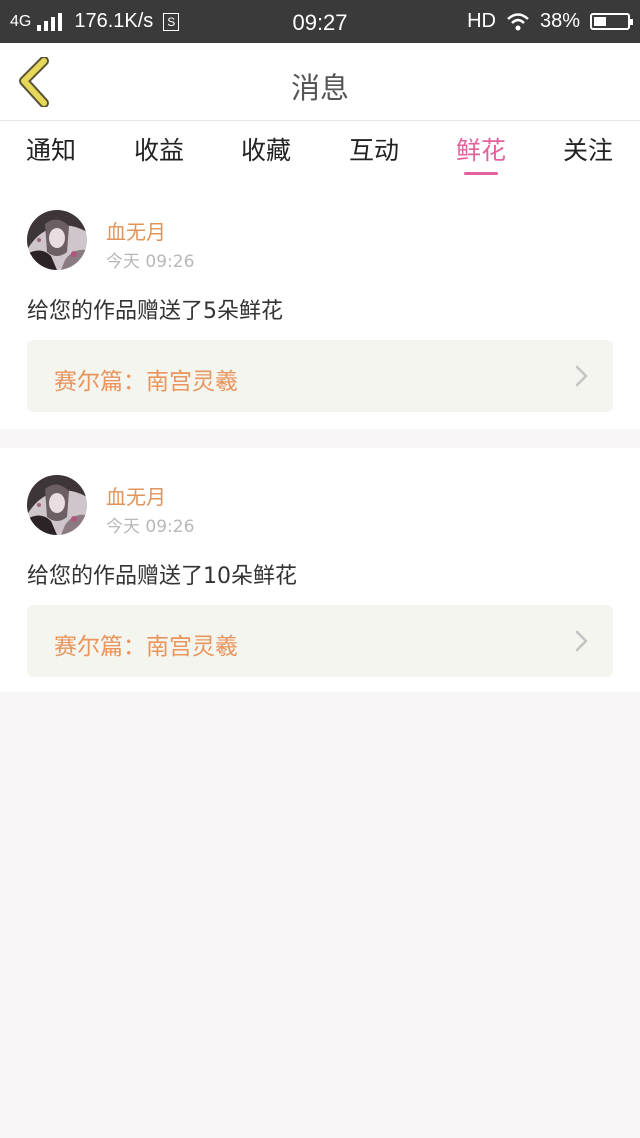 This screenshot has width=640, height=1138. What do you see at coordinates (518, 21) in the screenshot?
I see `wifi-icon` at bounding box center [518, 21].